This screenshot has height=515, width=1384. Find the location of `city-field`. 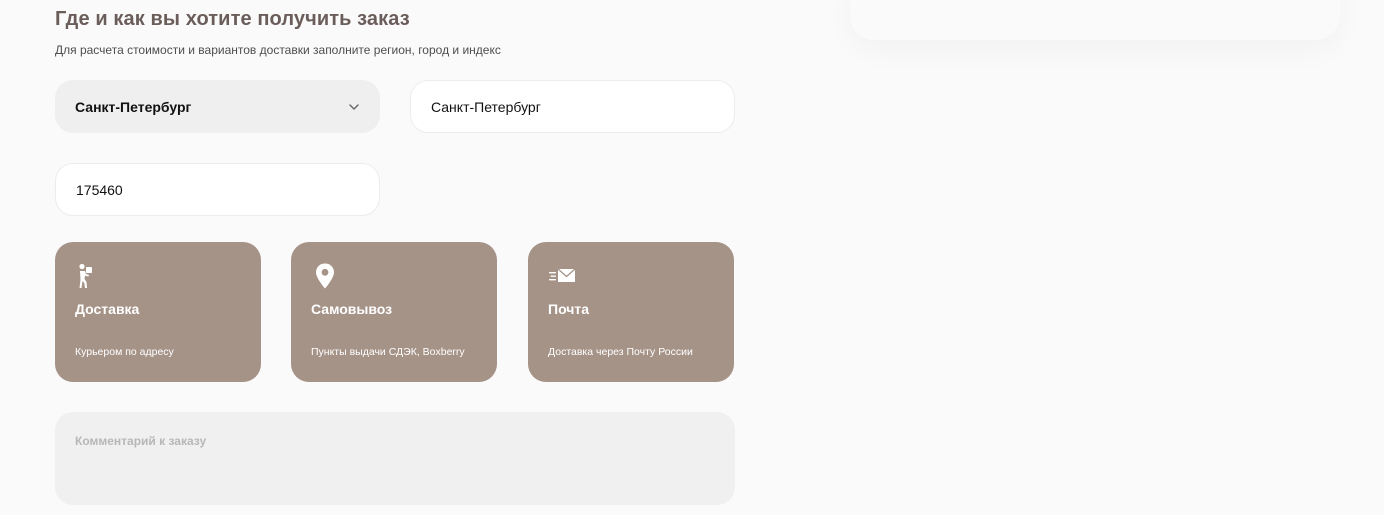

city-field is located at coordinates (572, 106).